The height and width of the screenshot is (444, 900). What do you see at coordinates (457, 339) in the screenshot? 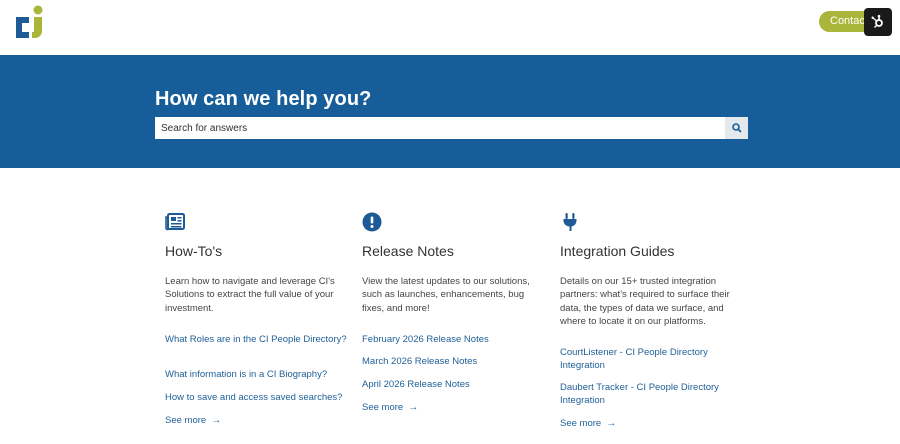
I see `article-link: February 2026 Release Notes` at bounding box center [457, 339].